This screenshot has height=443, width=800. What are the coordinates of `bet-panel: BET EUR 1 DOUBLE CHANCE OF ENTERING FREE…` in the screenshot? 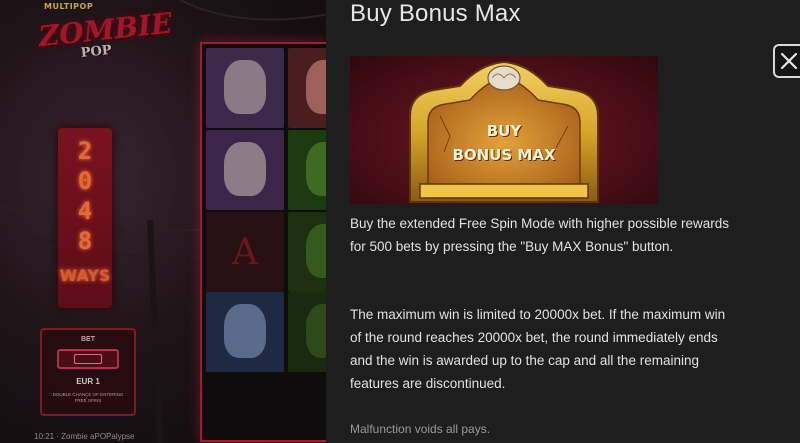 It's located at (88, 372).